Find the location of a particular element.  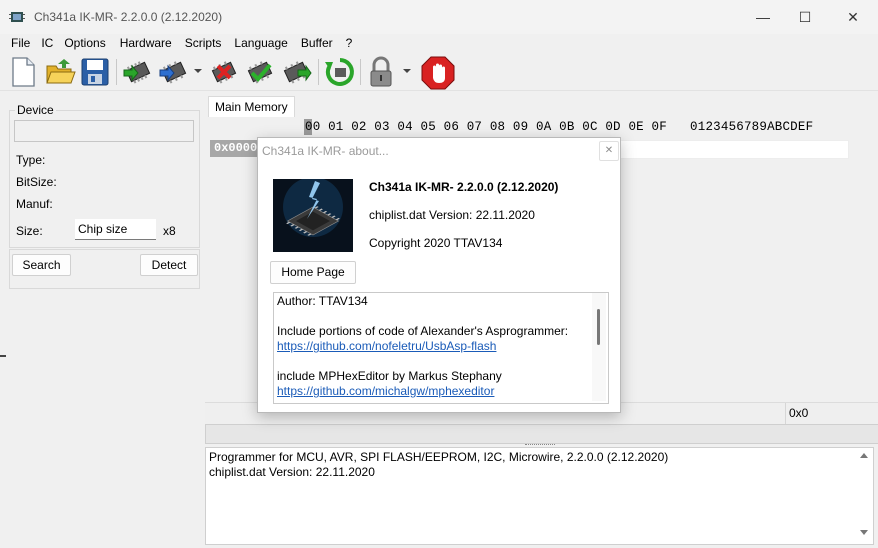

scroll-up-icon is located at coordinates (864, 455).